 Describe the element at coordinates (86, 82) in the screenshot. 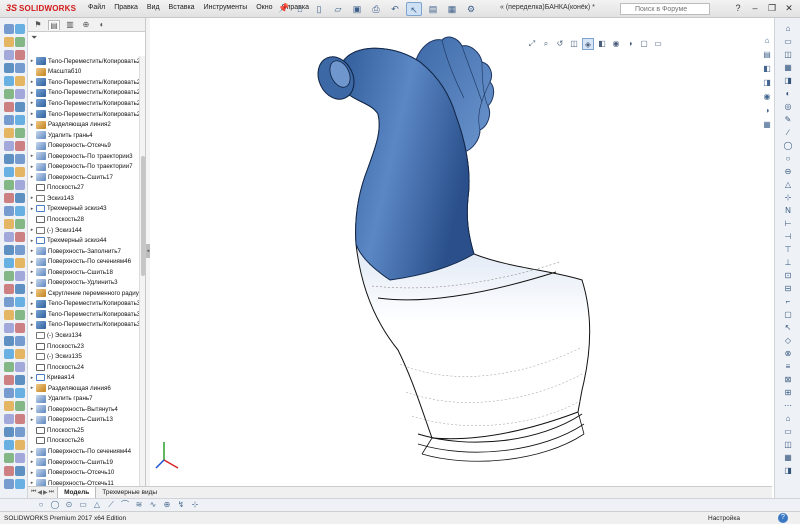

I see `tree-item: ▸ Тело-Переместить/Копировать2` at that location.